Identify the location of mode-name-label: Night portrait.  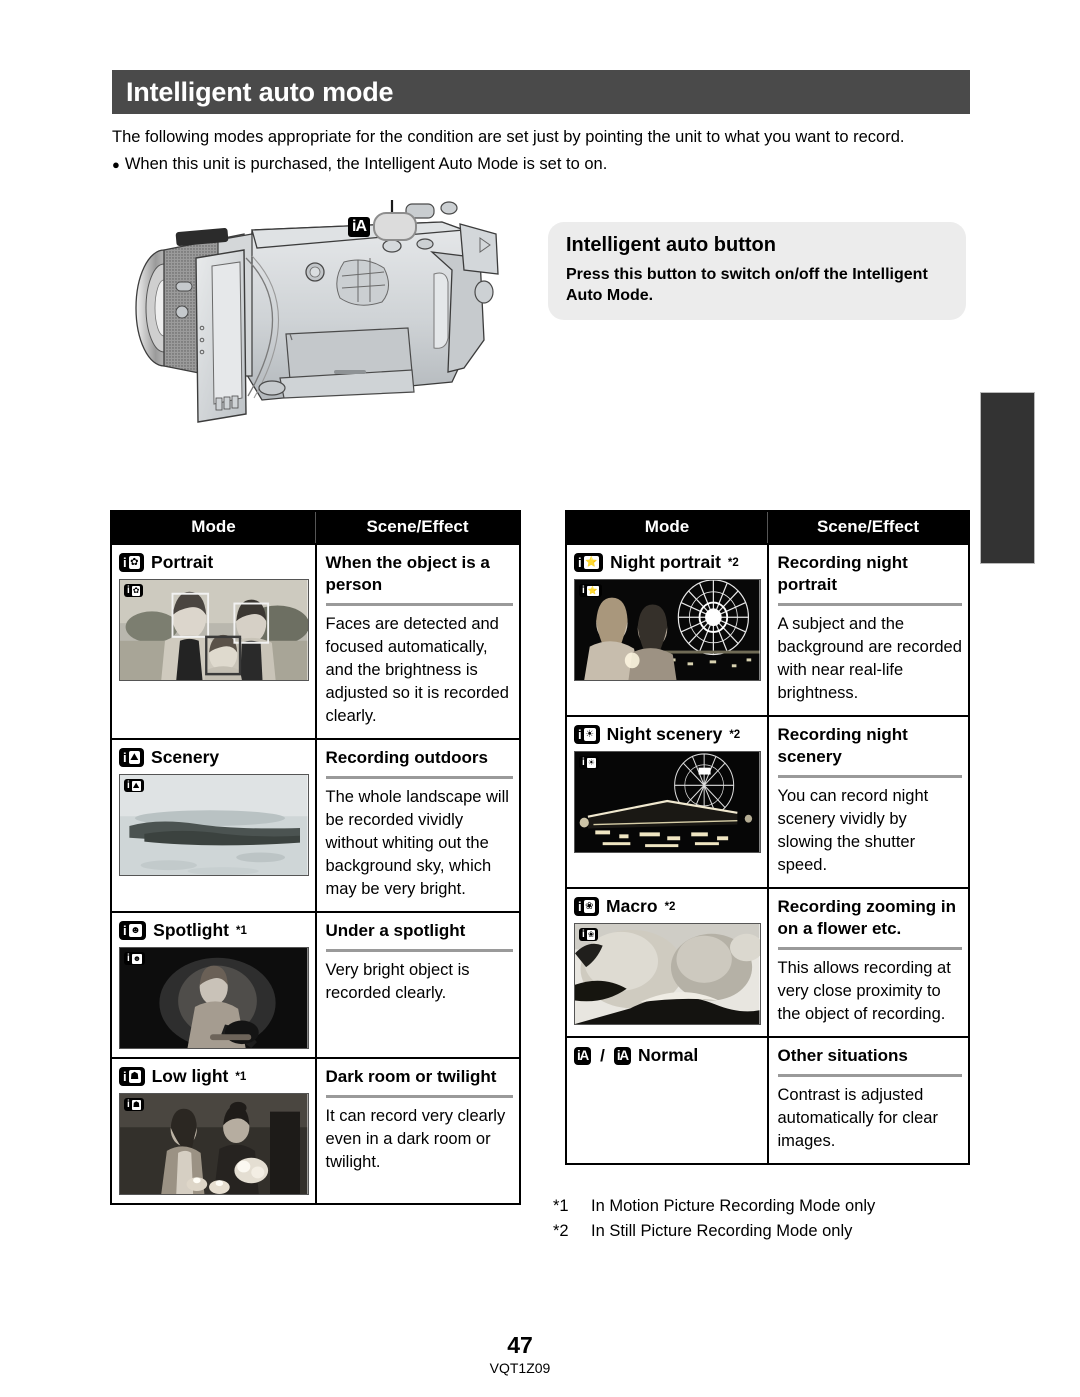
(665, 562).